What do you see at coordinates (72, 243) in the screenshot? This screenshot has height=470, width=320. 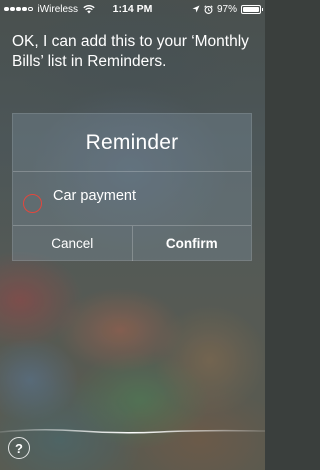 I see `cancel-button: Cancel` at bounding box center [72, 243].